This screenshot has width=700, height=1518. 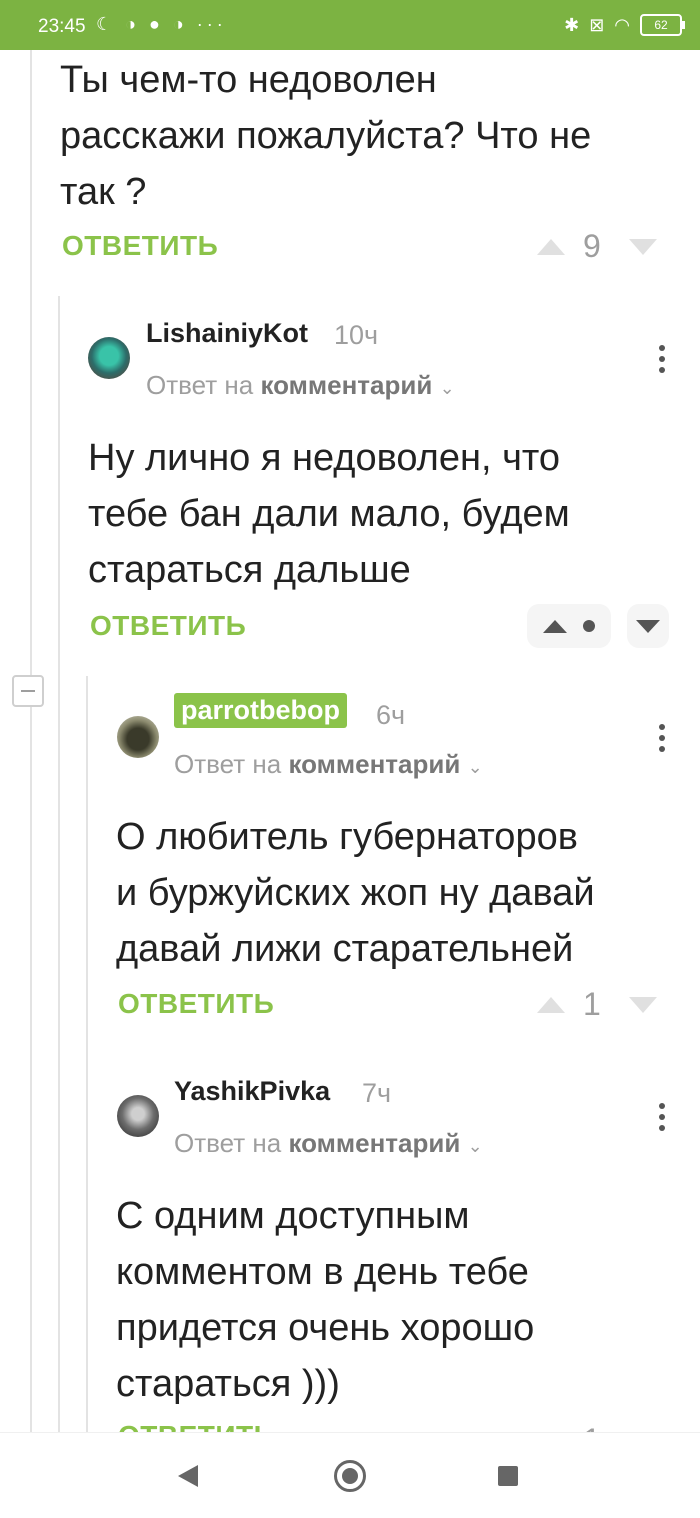 I want to click on comment-line: С одним доступным, so click(x=293, y=1216).